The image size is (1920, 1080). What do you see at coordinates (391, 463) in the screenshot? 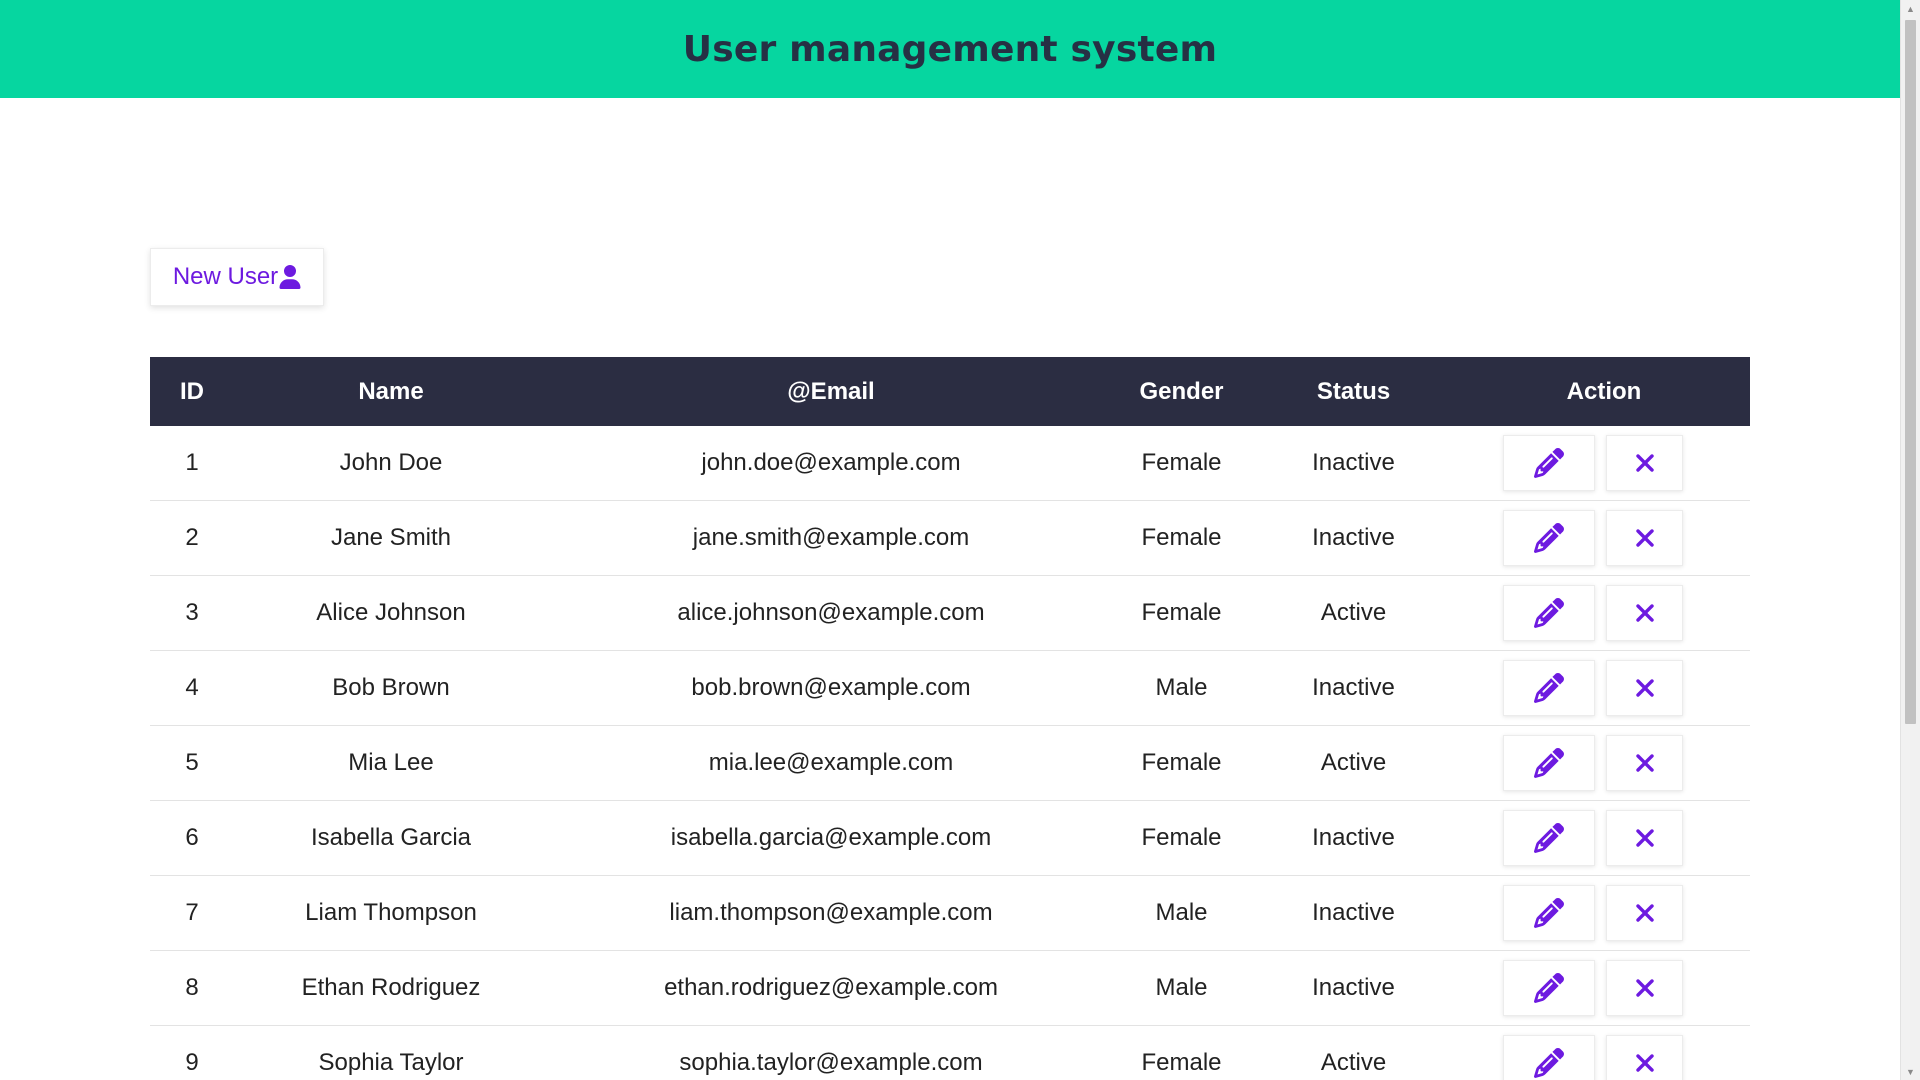
I see `cell-name: John Doe` at bounding box center [391, 463].